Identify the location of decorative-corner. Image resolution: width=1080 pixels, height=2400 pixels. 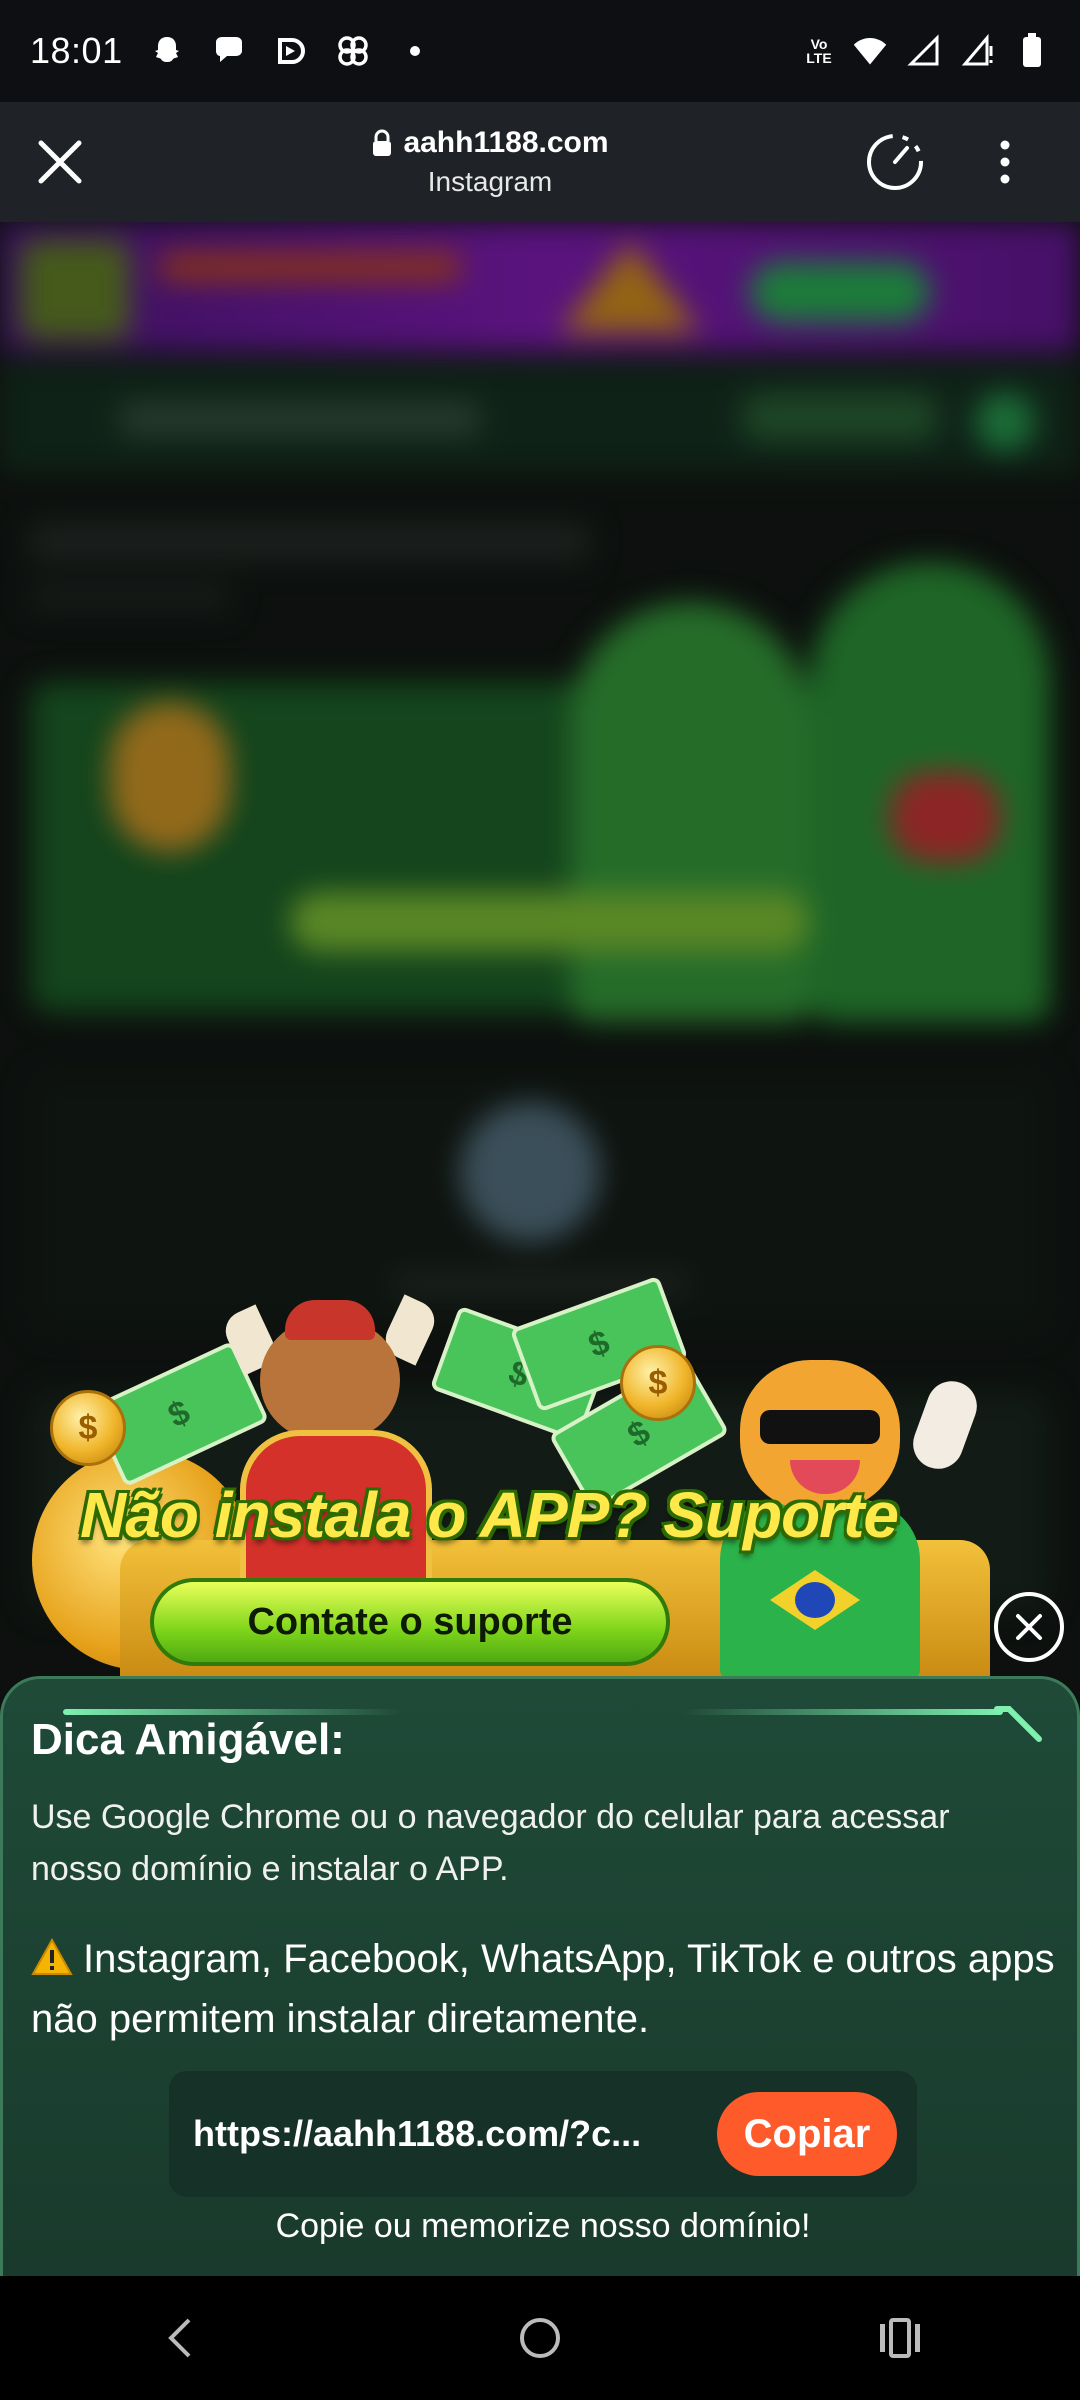
(1018, 1724).